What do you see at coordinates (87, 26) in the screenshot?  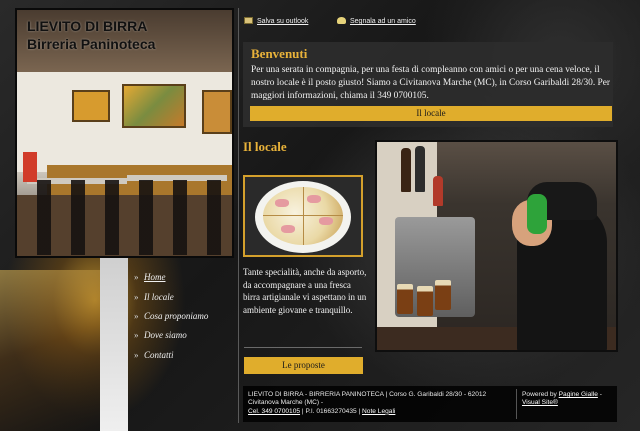 I see `brand-name: LIEVITO DI BIRRA` at bounding box center [87, 26].